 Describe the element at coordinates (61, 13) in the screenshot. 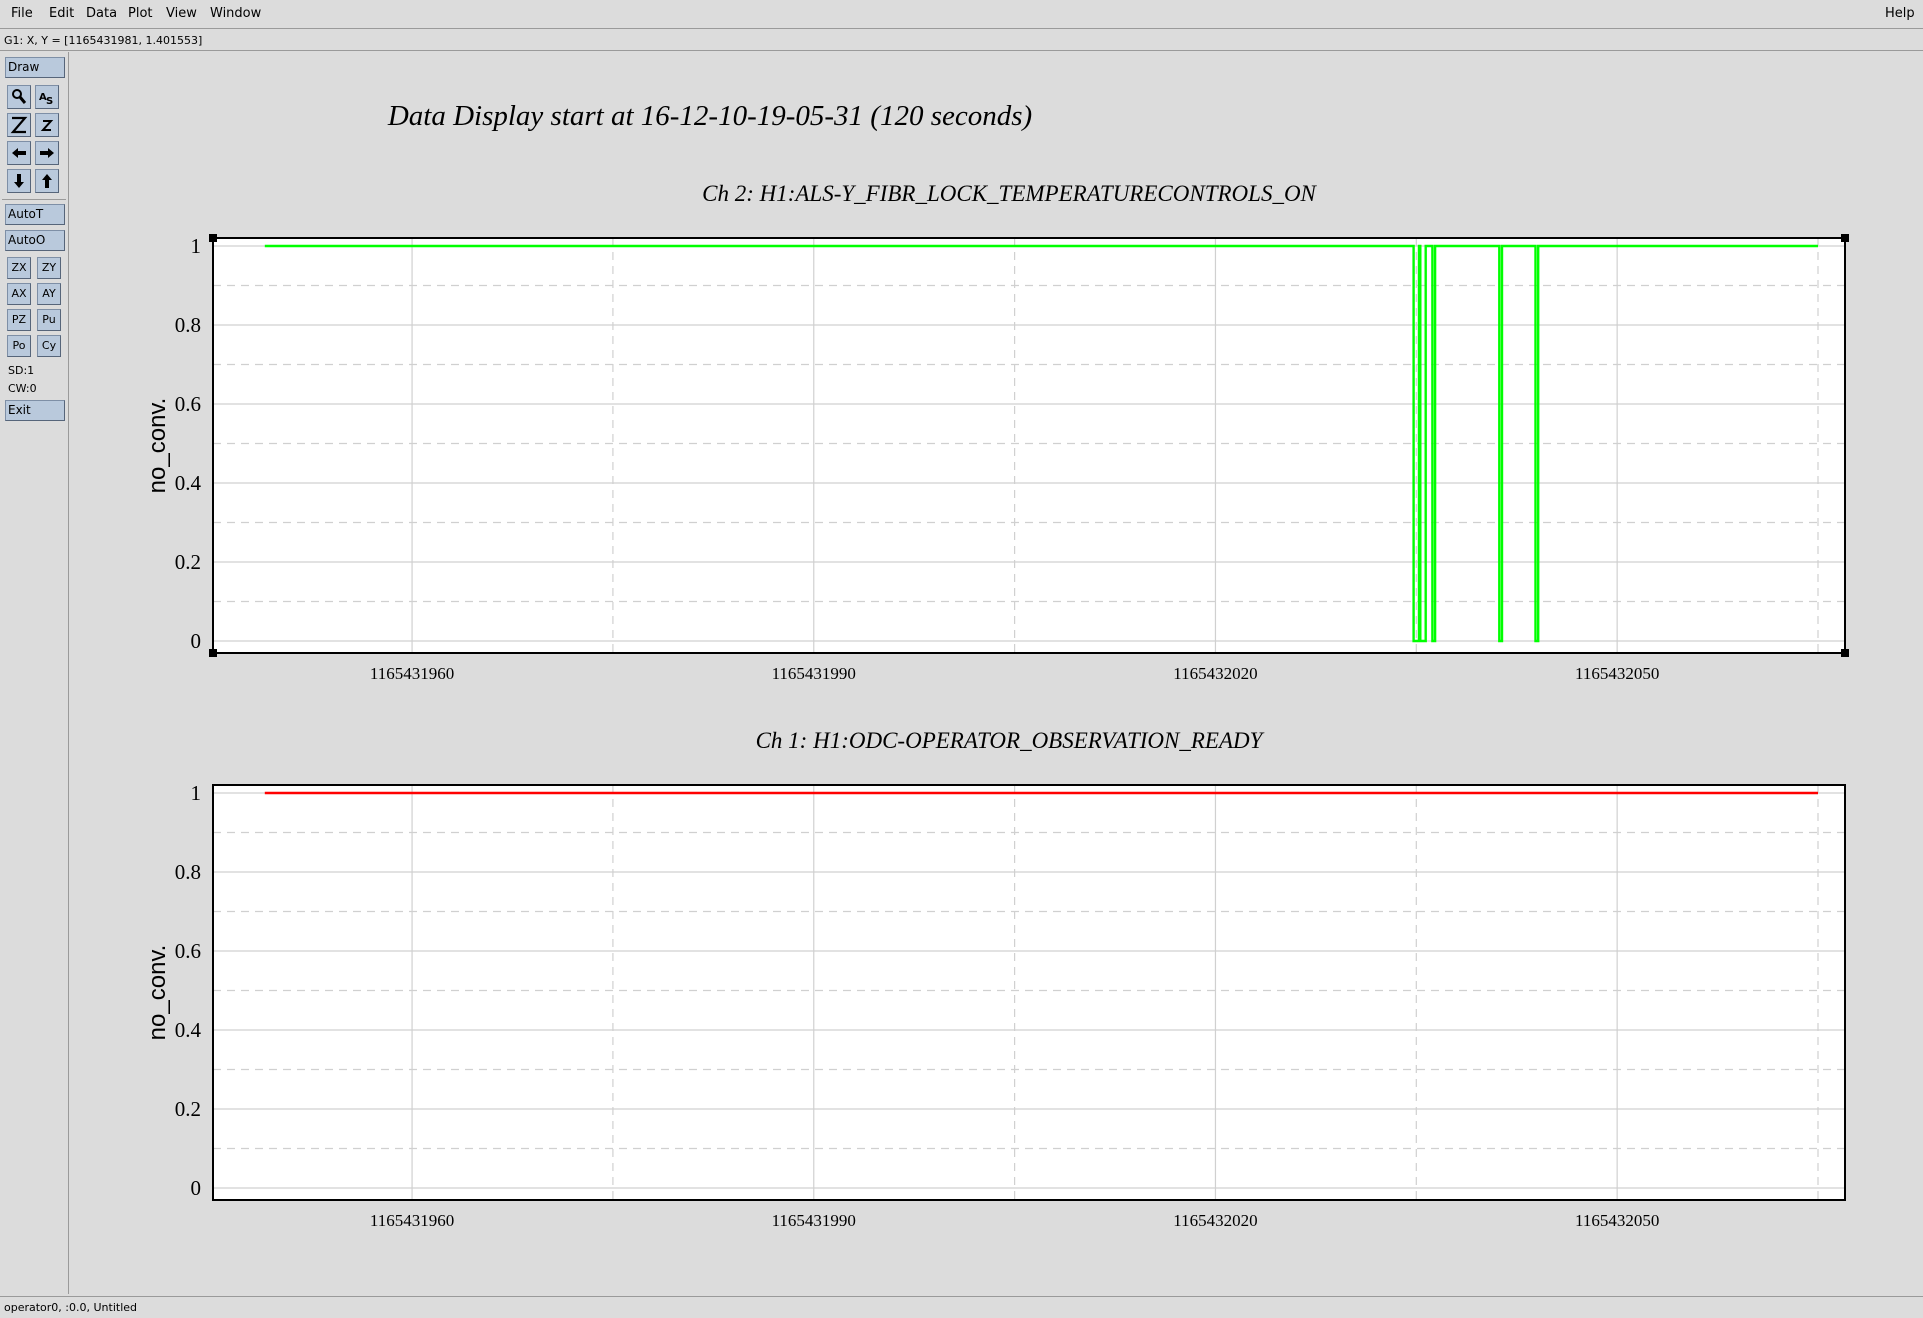

I see `menu-edit: Edit` at that location.